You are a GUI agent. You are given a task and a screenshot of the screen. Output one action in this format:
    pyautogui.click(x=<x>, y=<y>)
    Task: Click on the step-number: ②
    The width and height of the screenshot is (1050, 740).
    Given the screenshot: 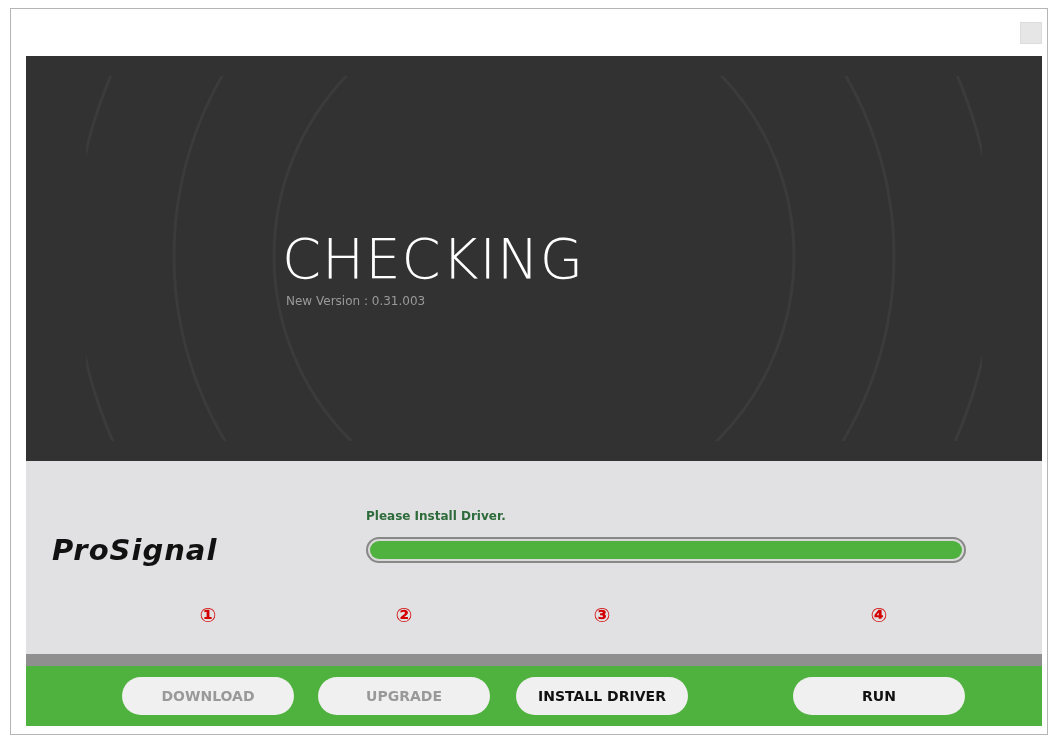 What is the action you would take?
    pyautogui.click(x=404, y=615)
    